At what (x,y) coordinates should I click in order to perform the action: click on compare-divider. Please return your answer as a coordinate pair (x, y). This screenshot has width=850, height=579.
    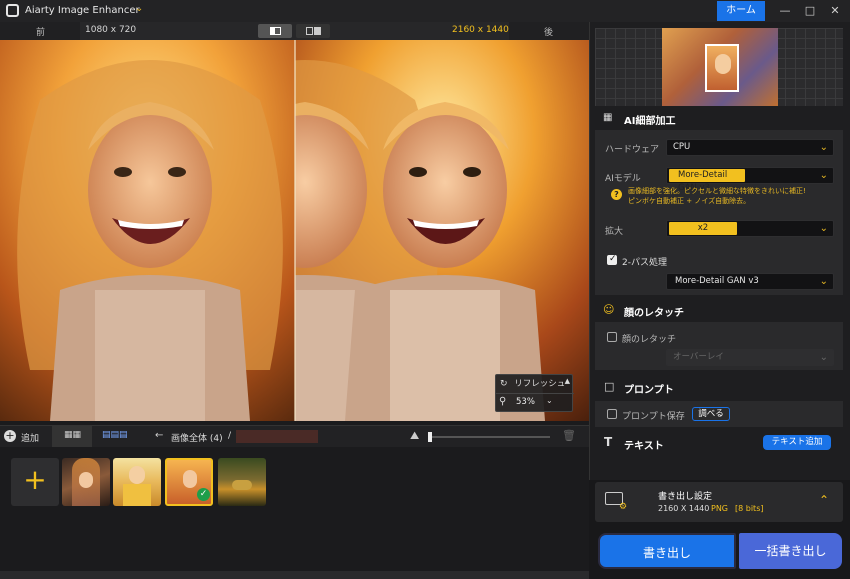
    Looking at the image, I should click on (295, 230).